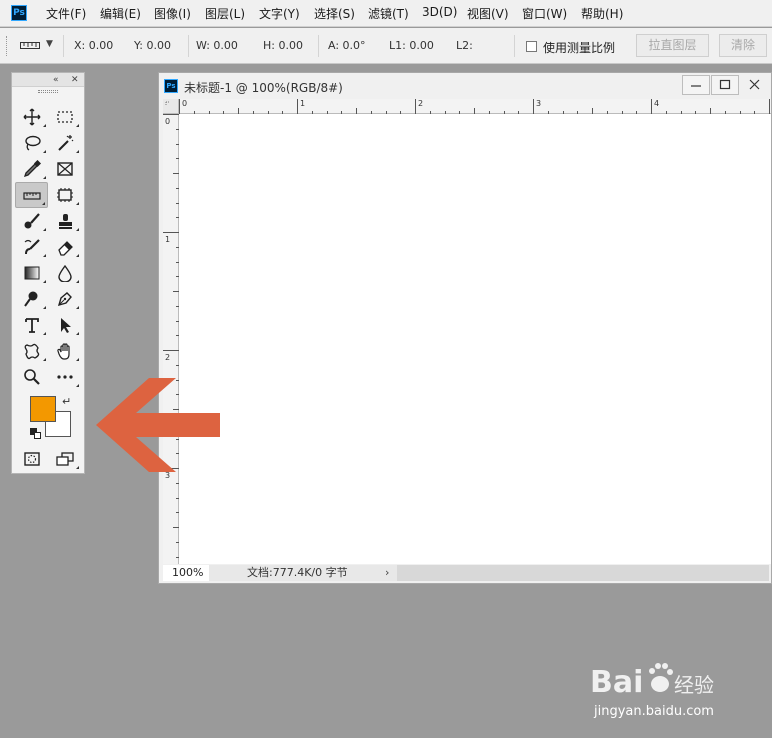 The height and width of the screenshot is (738, 772). I want to click on history-brush-tool, so click(32, 247).